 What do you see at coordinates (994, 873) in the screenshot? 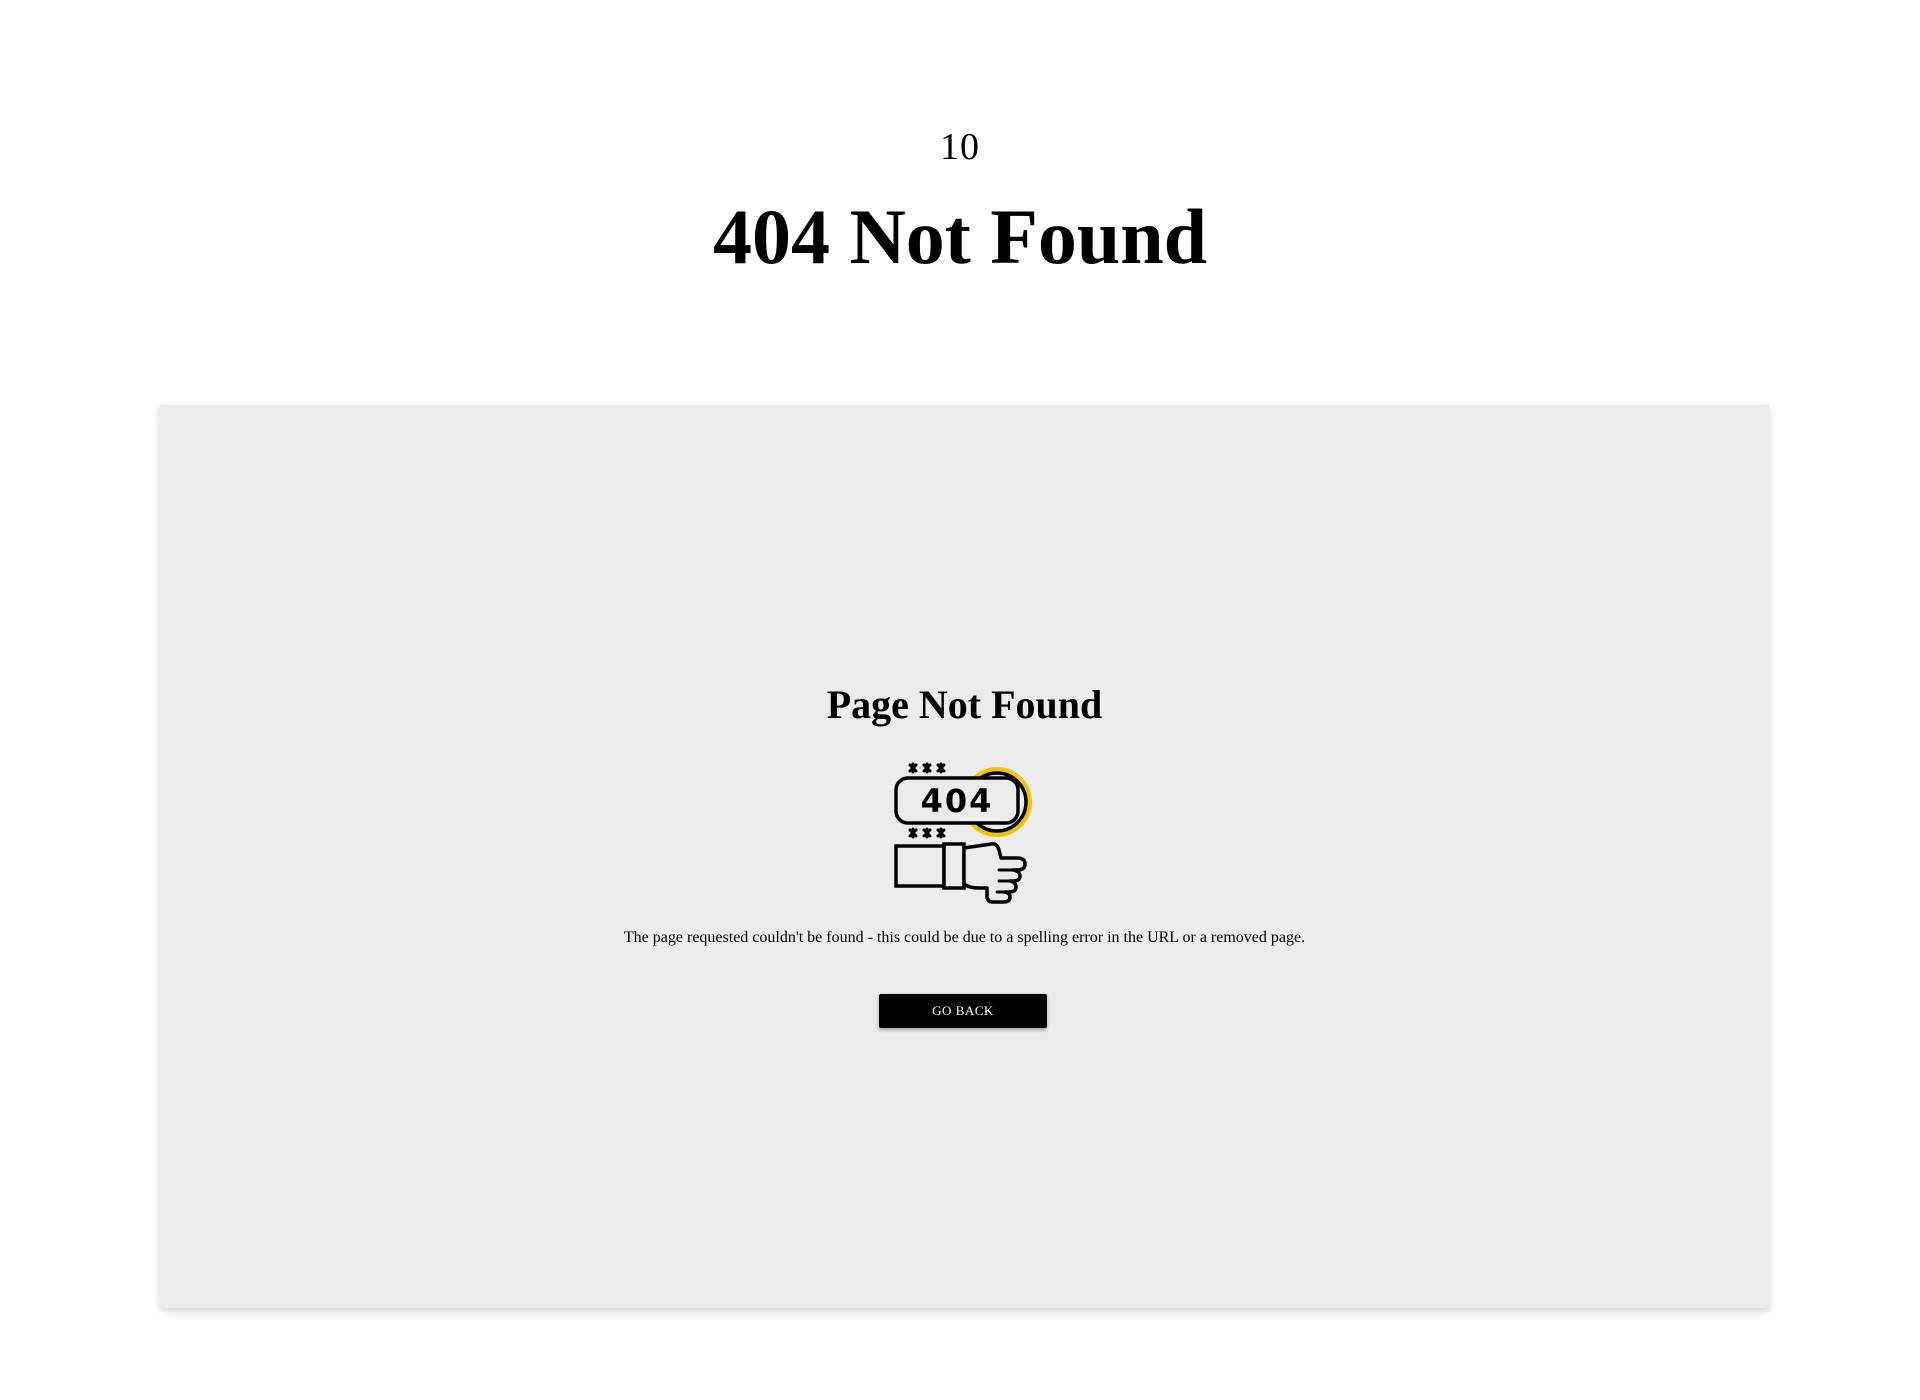
I see `hand-shape` at bounding box center [994, 873].